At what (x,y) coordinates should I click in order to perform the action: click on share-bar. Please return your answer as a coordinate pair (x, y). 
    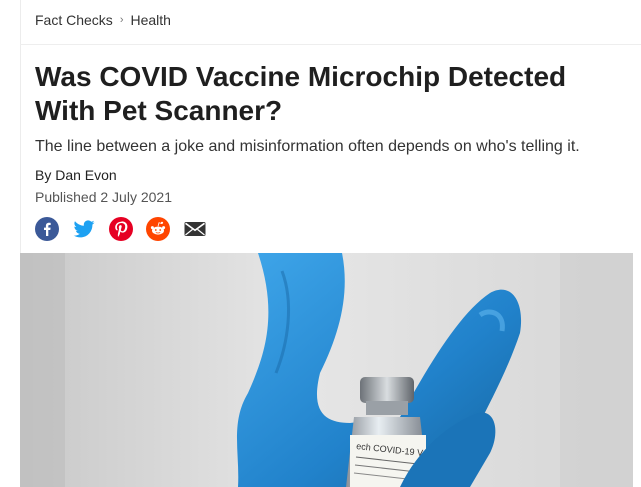
    Looking at the image, I should click on (121, 229).